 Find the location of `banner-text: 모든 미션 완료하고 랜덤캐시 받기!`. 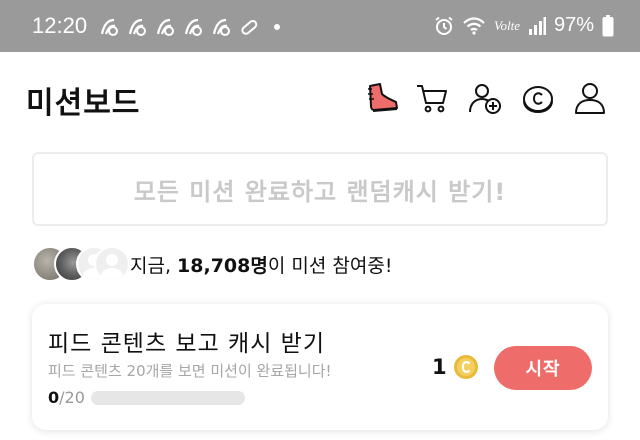

banner-text: 모든 미션 완료하고 랜덤캐시 받기! is located at coordinates (320, 191).